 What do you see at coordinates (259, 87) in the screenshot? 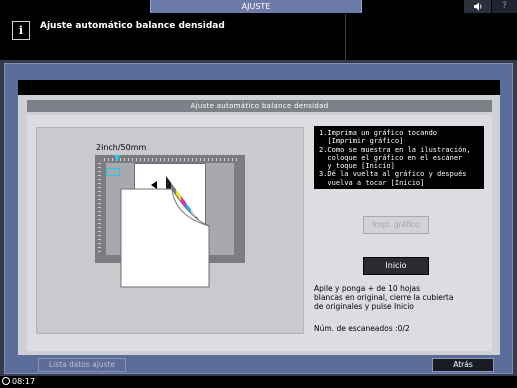
I see `dialog-header-band` at bounding box center [259, 87].